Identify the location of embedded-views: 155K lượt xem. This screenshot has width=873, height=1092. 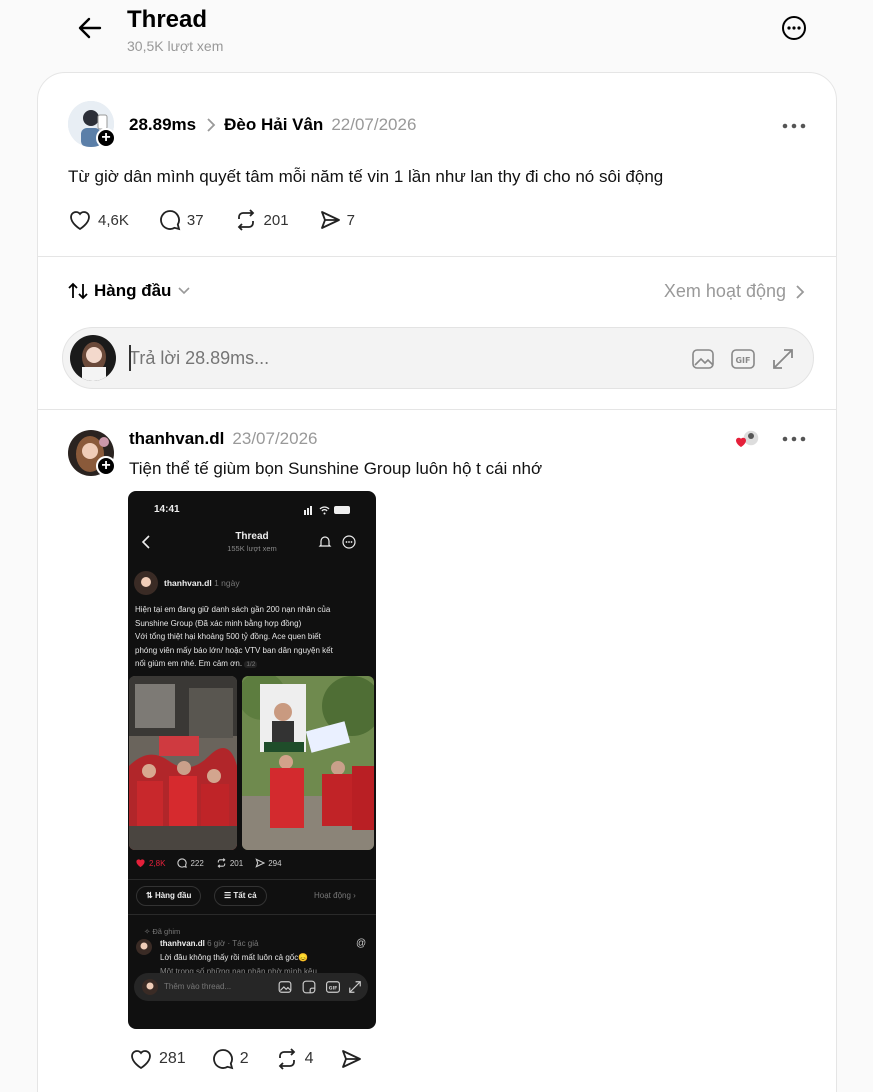
(252, 548).